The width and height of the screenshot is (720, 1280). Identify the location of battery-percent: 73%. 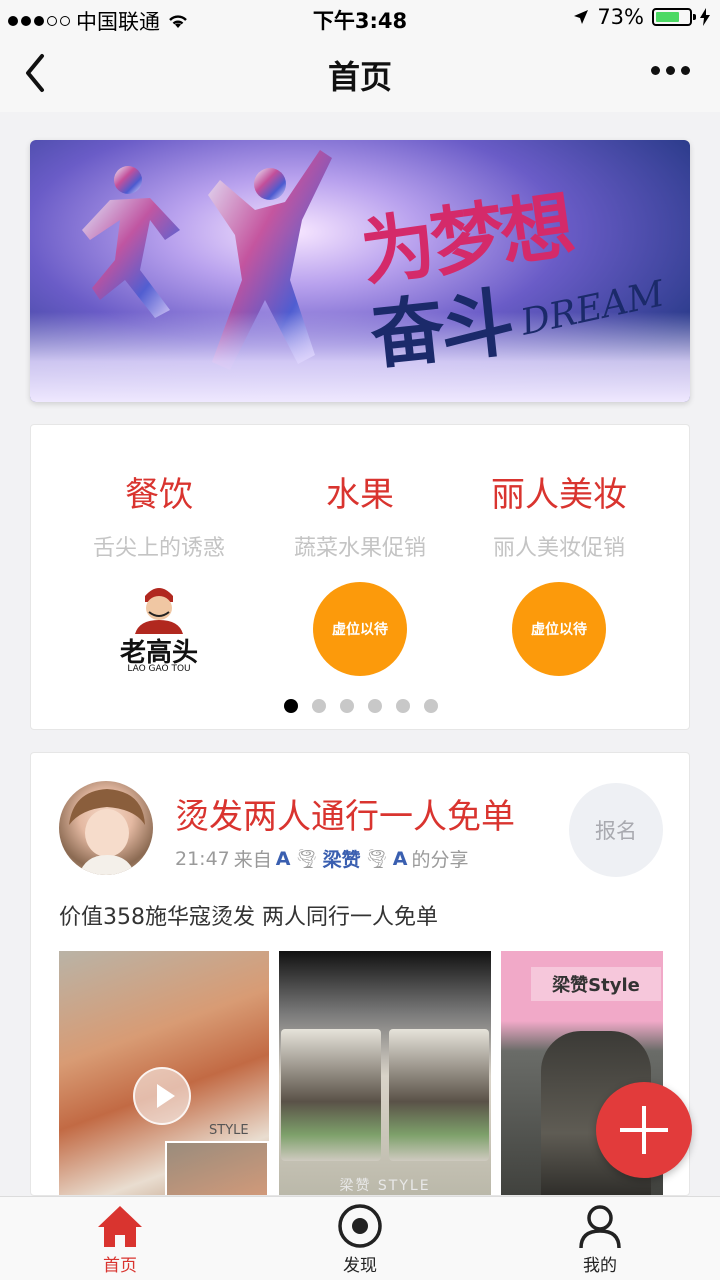
(620, 17).